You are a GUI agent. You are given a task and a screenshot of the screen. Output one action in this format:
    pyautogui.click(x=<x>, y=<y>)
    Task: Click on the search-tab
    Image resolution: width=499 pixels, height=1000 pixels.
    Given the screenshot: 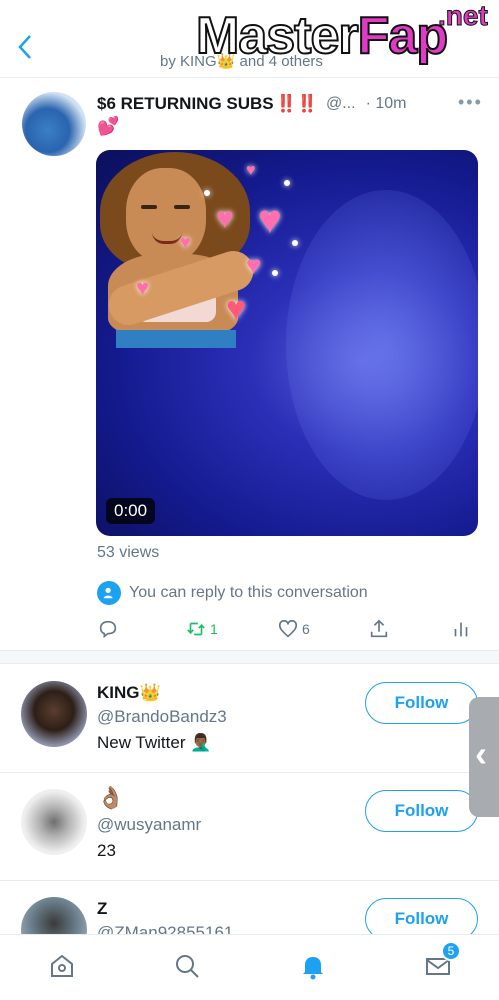 What is the action you would take?
    pyautogui.click(x=187, y=966)
    